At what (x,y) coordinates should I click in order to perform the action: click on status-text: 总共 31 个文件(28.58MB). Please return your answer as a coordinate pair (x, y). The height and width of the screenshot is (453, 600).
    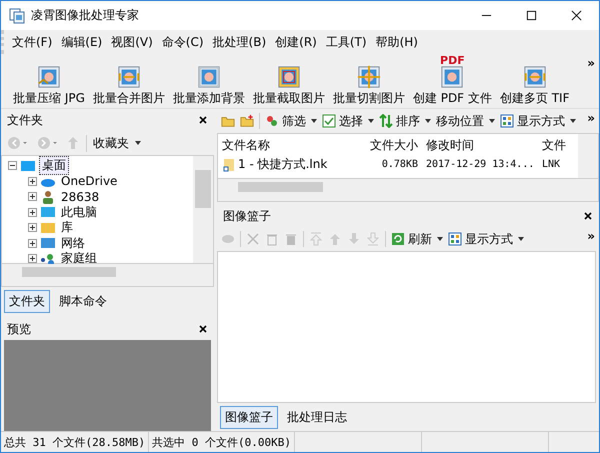
    Looking at the image, I should click on (75, 442).